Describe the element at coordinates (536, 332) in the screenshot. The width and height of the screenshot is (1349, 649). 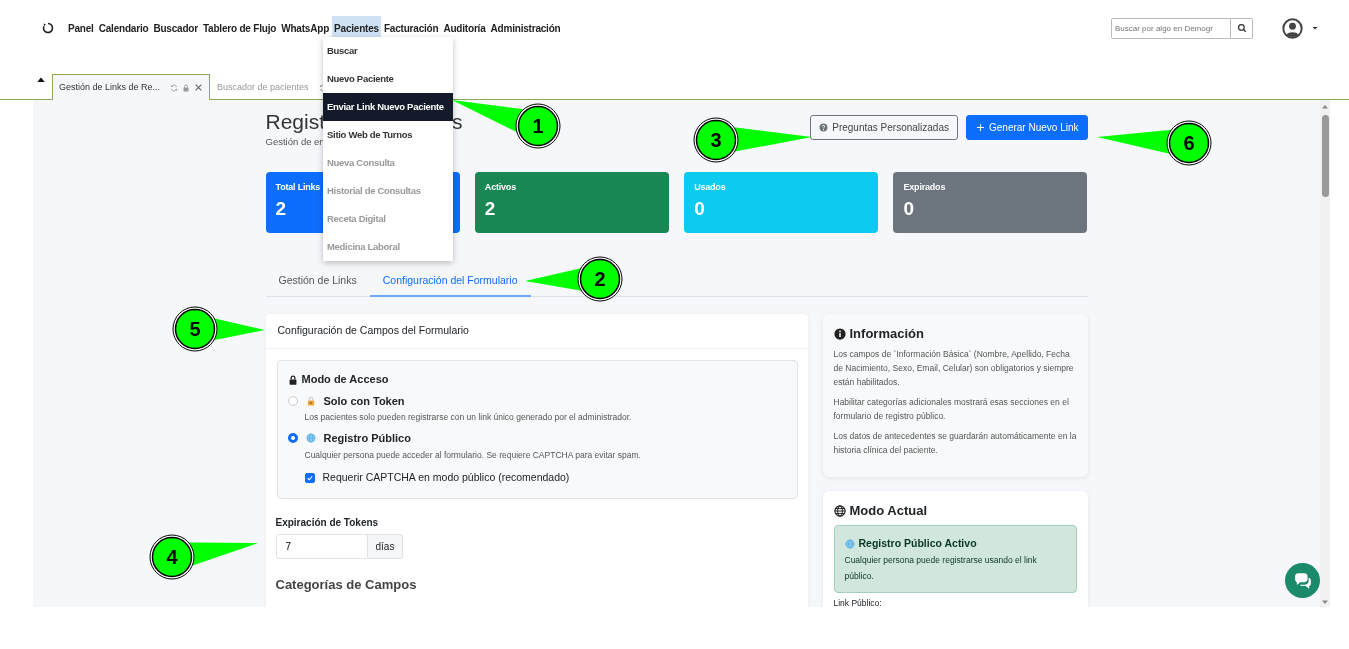
I see `card-title: Configuración de Campos del Formulario` at that location.